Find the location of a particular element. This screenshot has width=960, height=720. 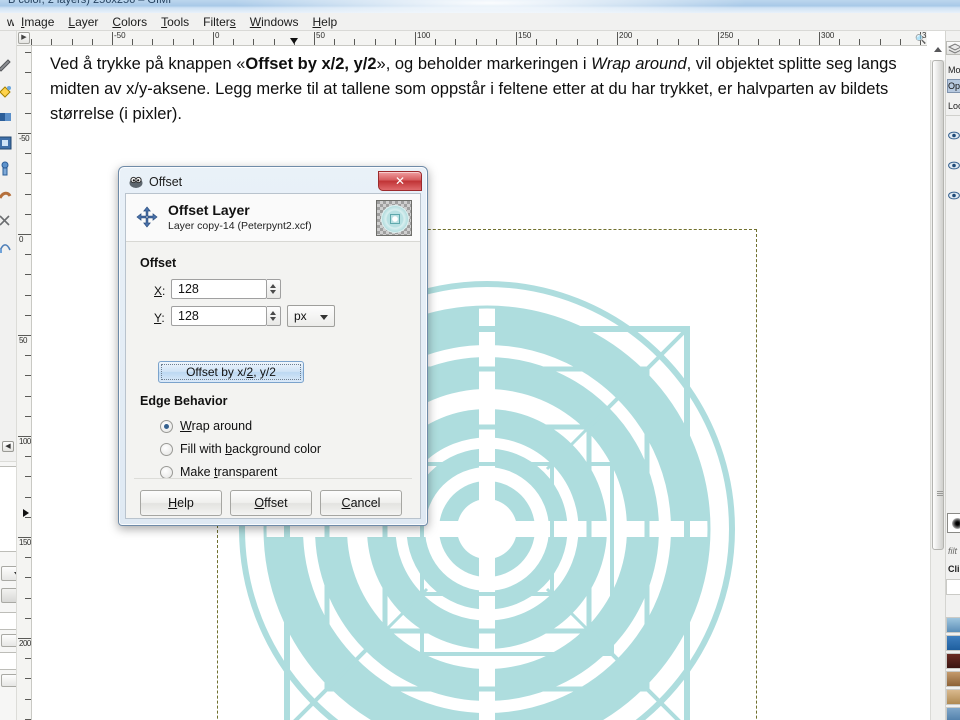

menu-item-help: Help is located at coordinates (324, 21).